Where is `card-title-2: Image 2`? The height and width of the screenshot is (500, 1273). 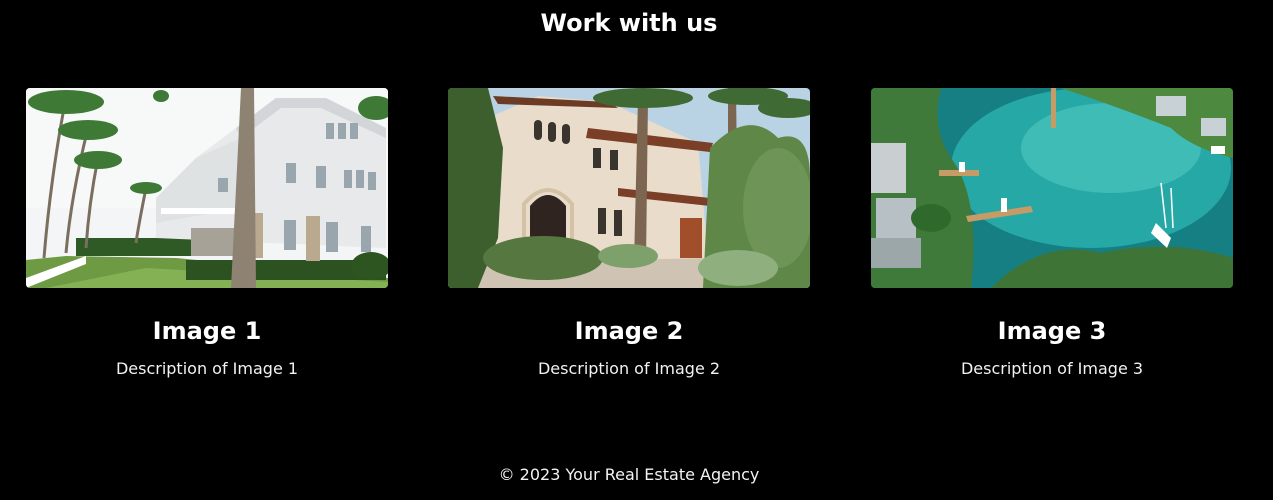 card-title-2: Image 2 is located at coordinates (629, 331).